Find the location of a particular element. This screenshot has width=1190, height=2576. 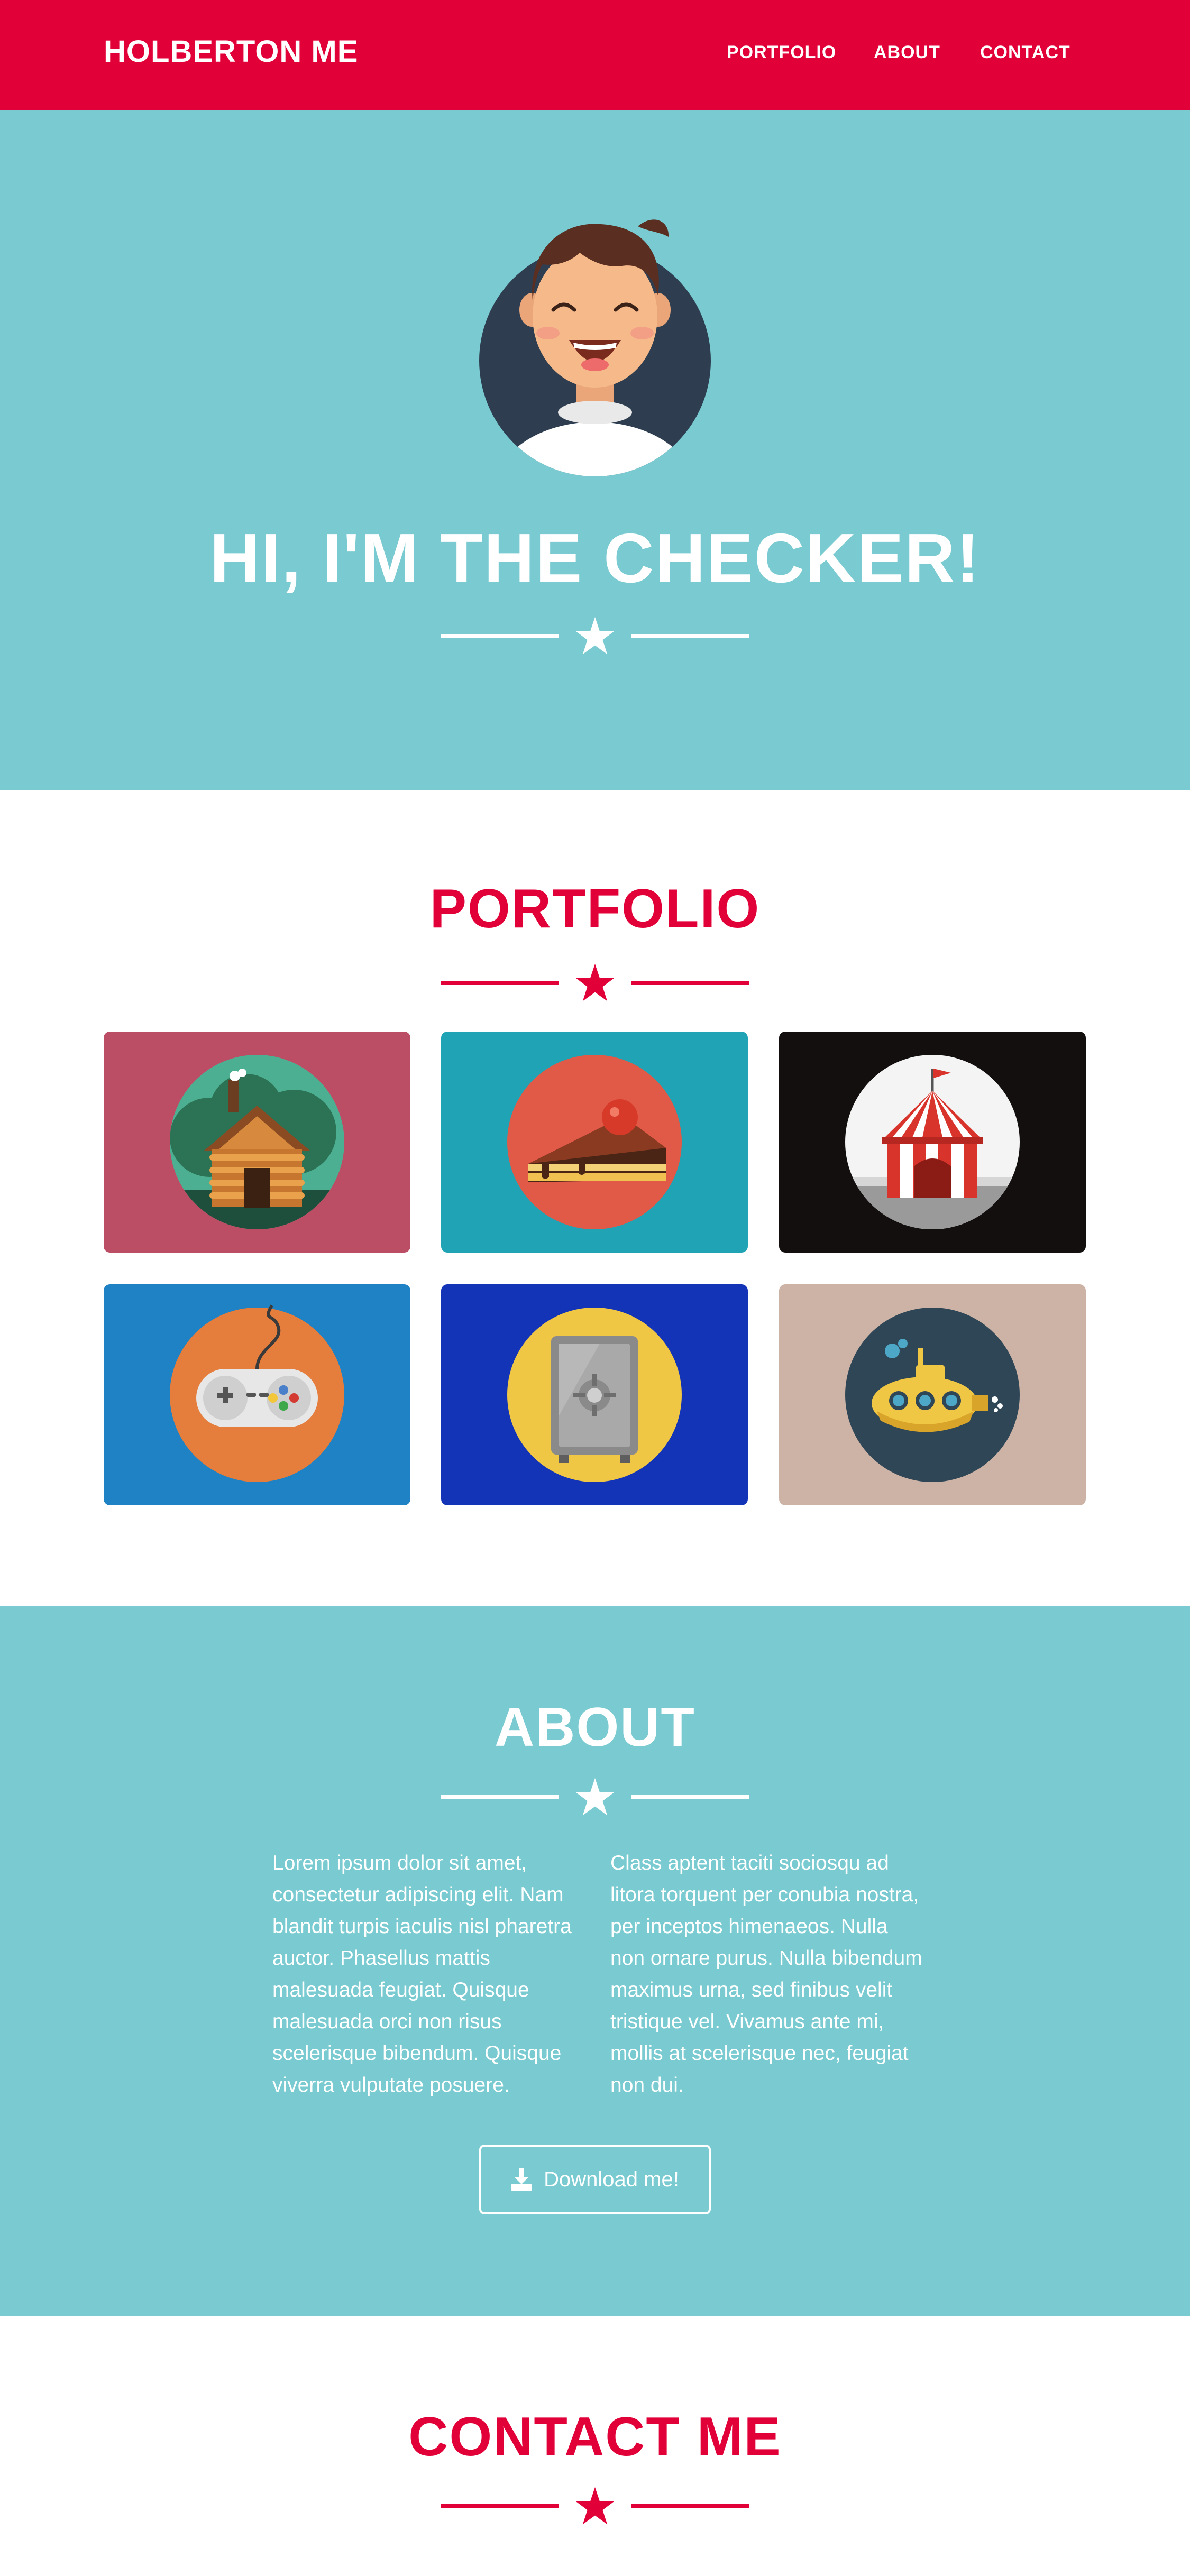

safe-icon is located at coordinates (594, 1395).